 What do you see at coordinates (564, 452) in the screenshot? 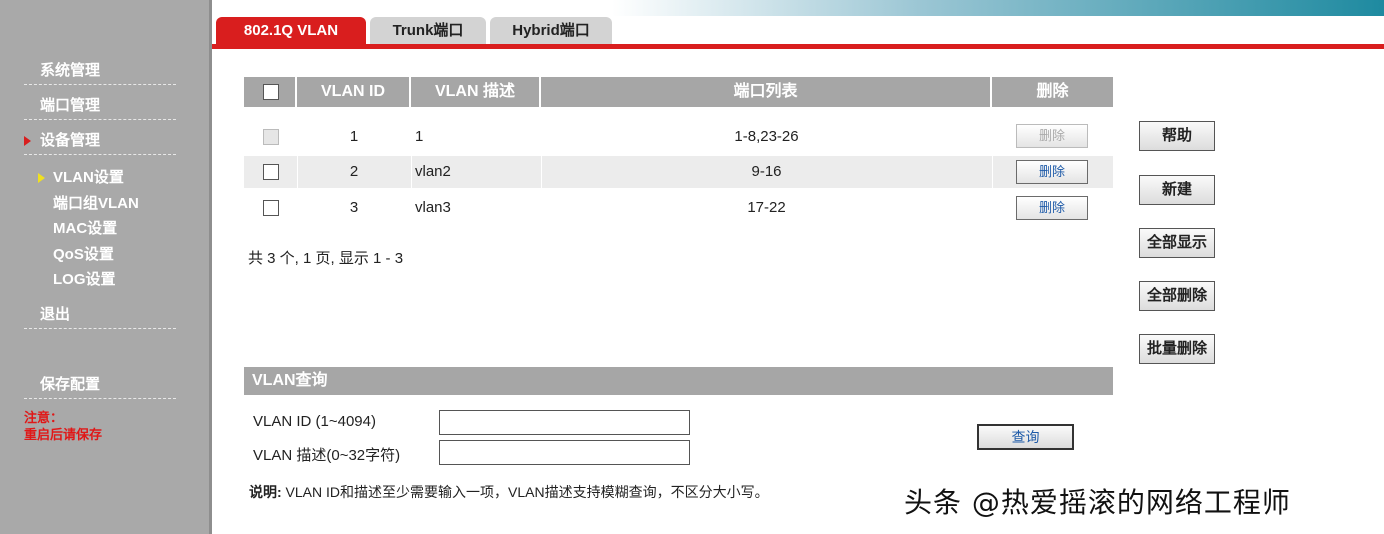
I see `vlan-desc-input` at bounding box center [564, 452].